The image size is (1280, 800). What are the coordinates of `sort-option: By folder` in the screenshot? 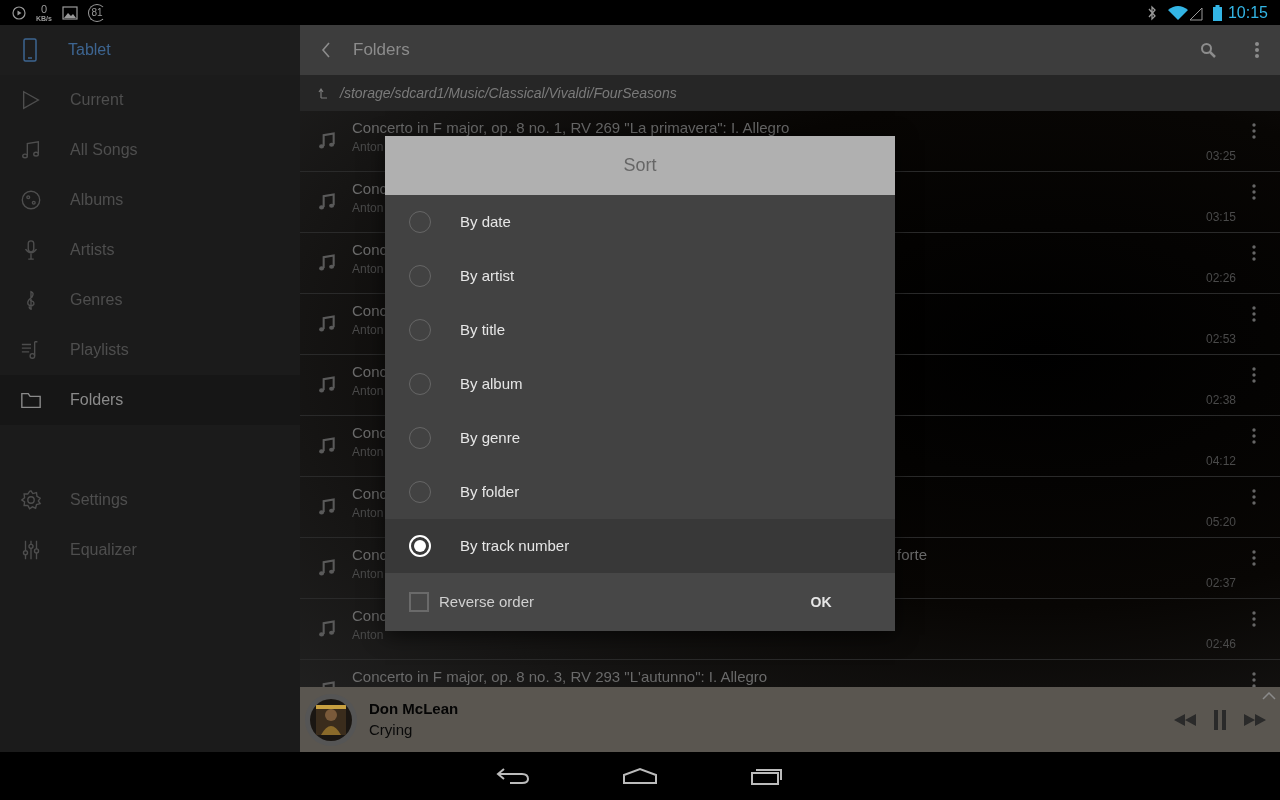 It's located at (640, 492).